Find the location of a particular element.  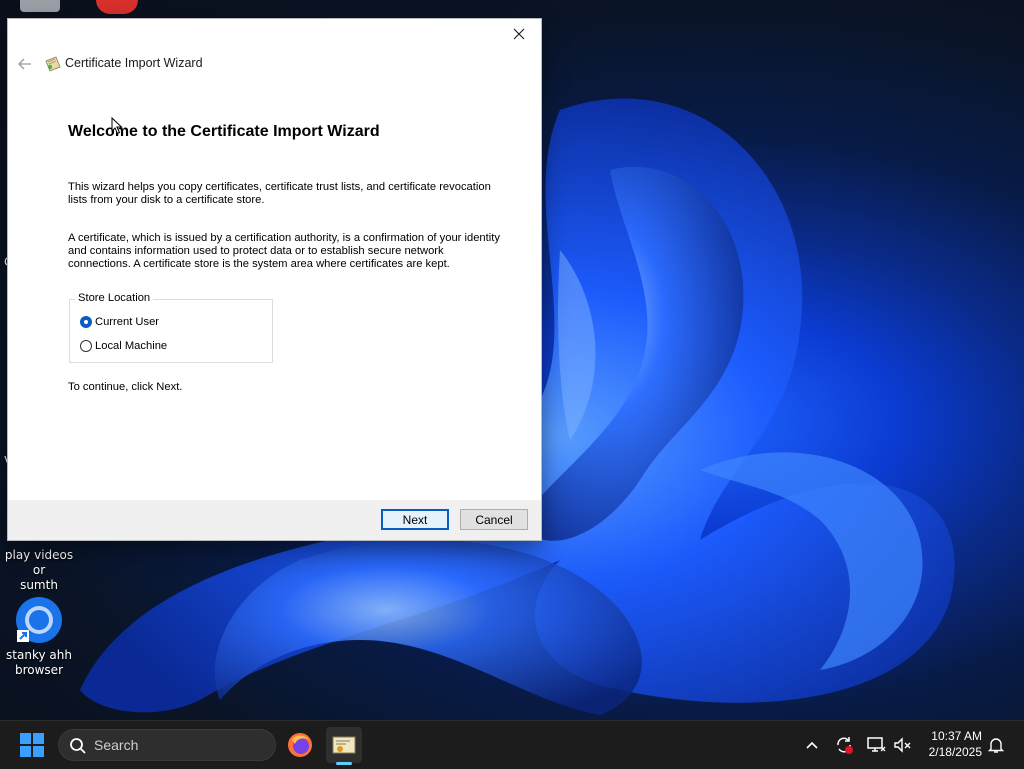

tray-sync-icon-button is located at coordinates (844, 745).